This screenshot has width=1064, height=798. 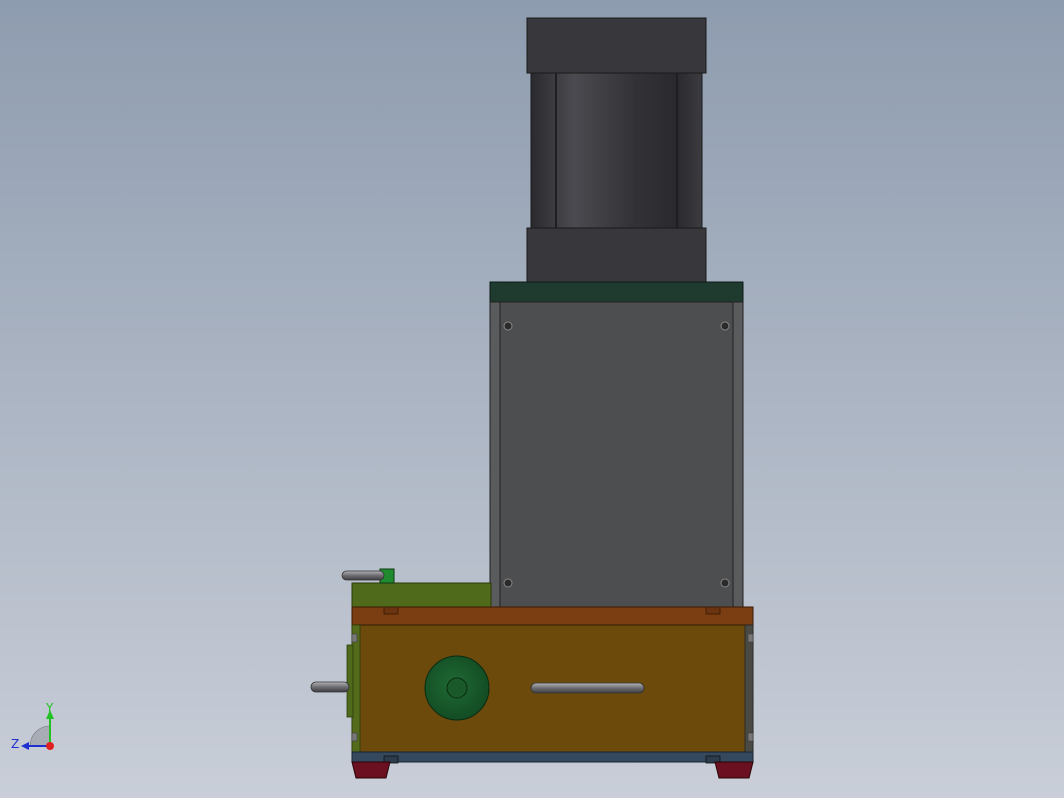 What do you see at coordinates (391, 610) in the screenshot?
I see `base-plate-tab-left` at bounding box center [391, 610].